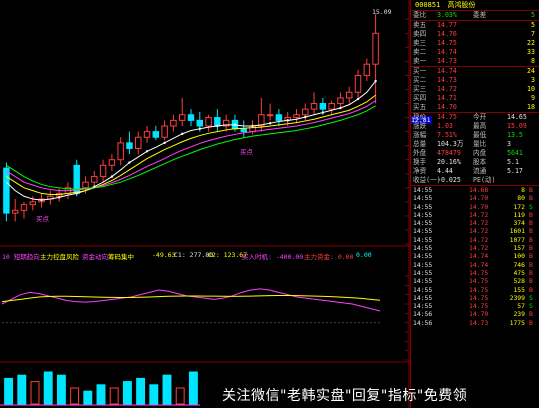  What do you see at coordinates (479, 322) in the screenshot?
I see `tick-price: 14.73` at bounding box center [479, 322].